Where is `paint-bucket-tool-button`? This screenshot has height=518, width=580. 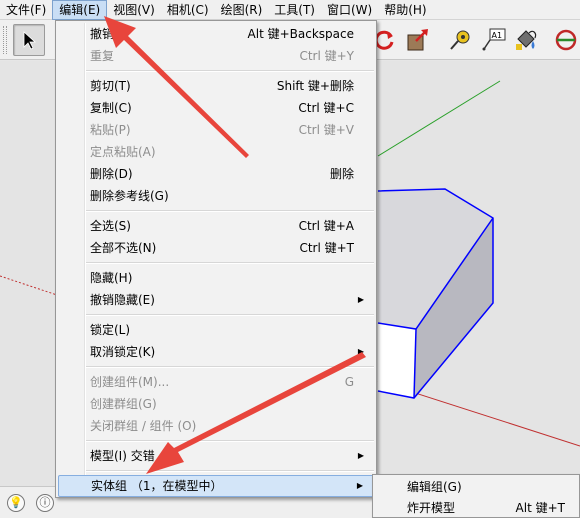
paint-bucket-tool-button is located at coordinates (526, 40).